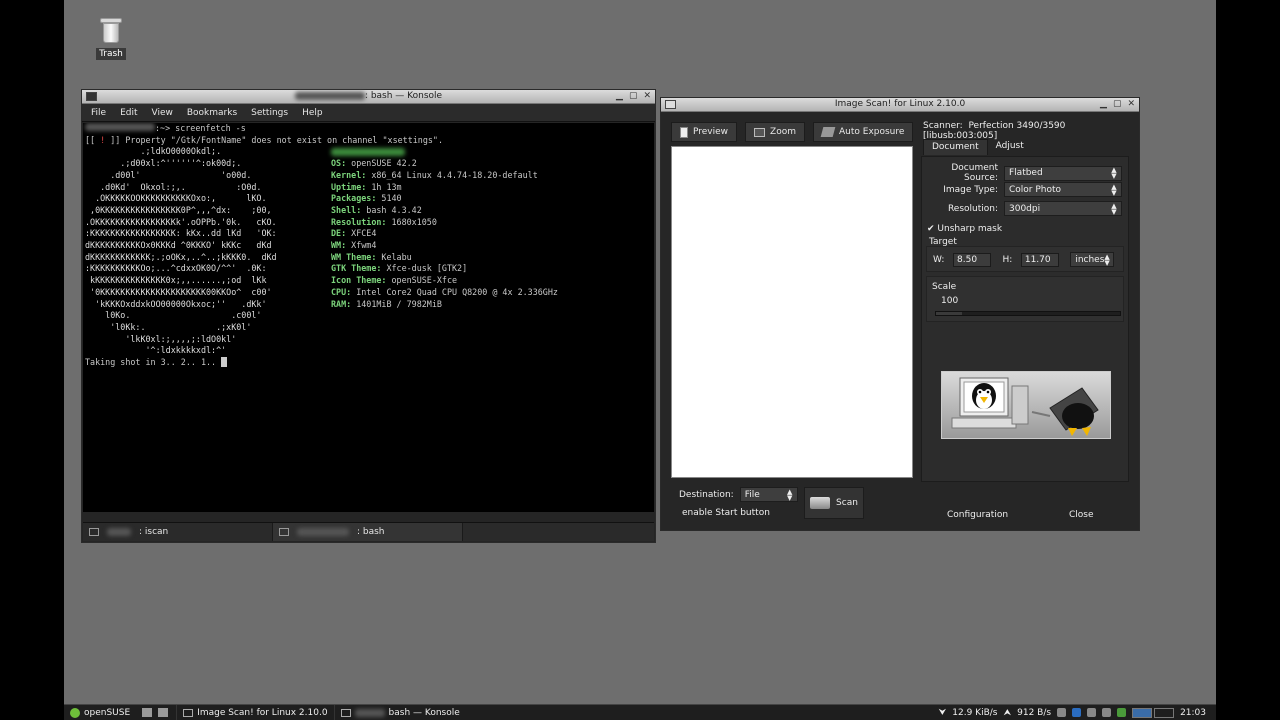 Image resolution: width=1280 pixels, height=720 pixels. Describe the element at coordinates (341, 303) in the screenshot. I see `sysinfo-key: RAM:` at that location.